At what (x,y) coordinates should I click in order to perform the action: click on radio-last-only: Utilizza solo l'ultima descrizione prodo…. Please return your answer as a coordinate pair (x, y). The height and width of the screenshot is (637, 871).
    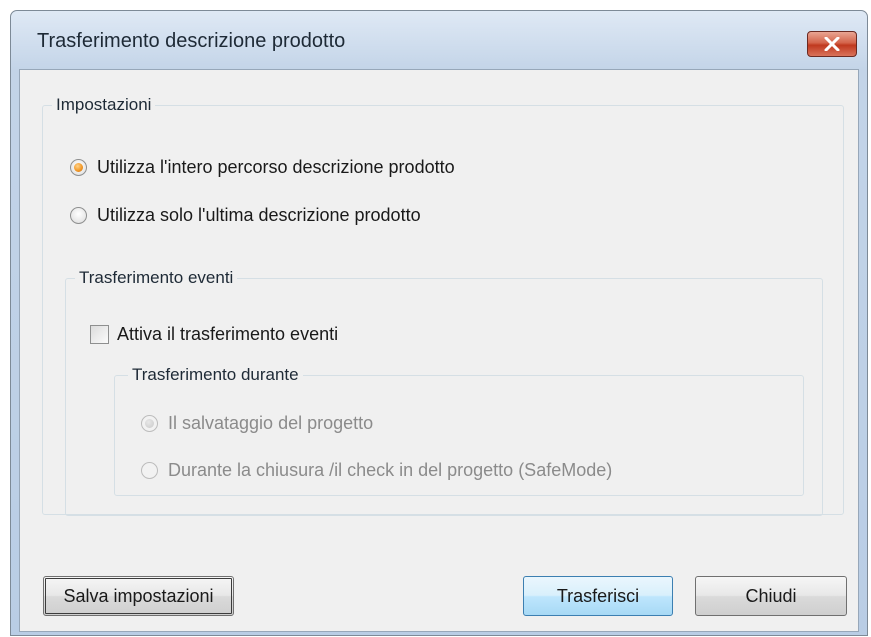
    Looking at the image, I should click on (245, 215).